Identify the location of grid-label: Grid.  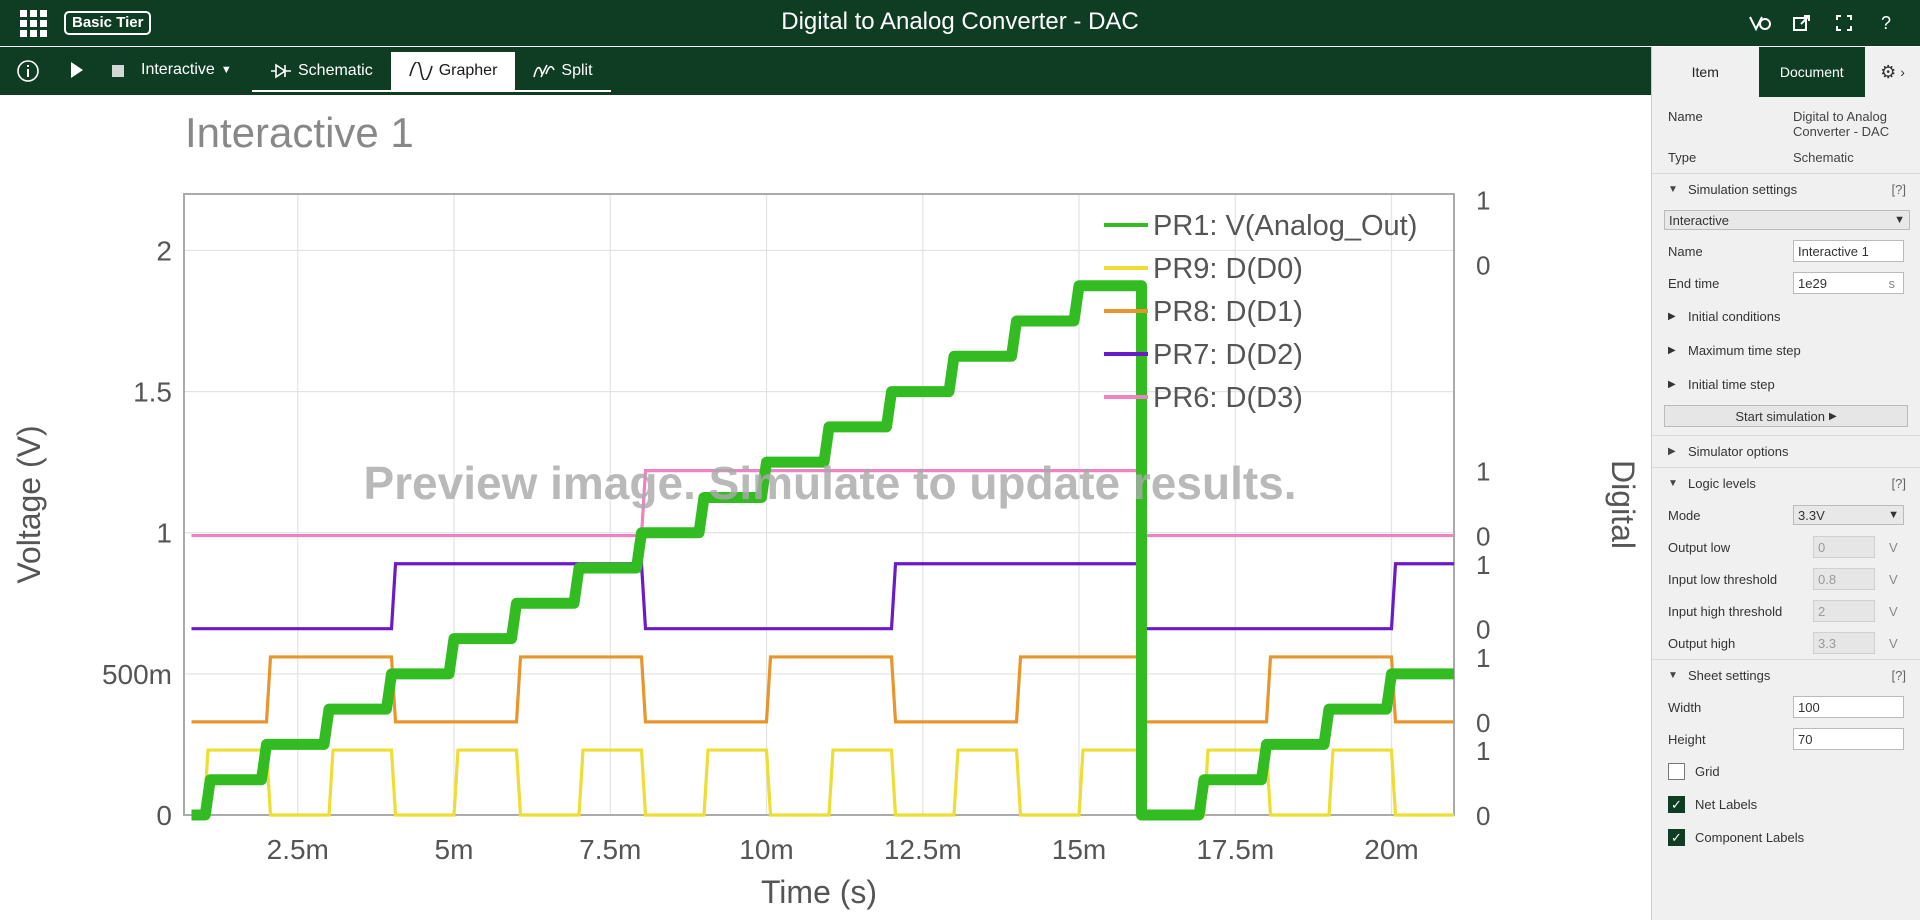
(1707, 771).